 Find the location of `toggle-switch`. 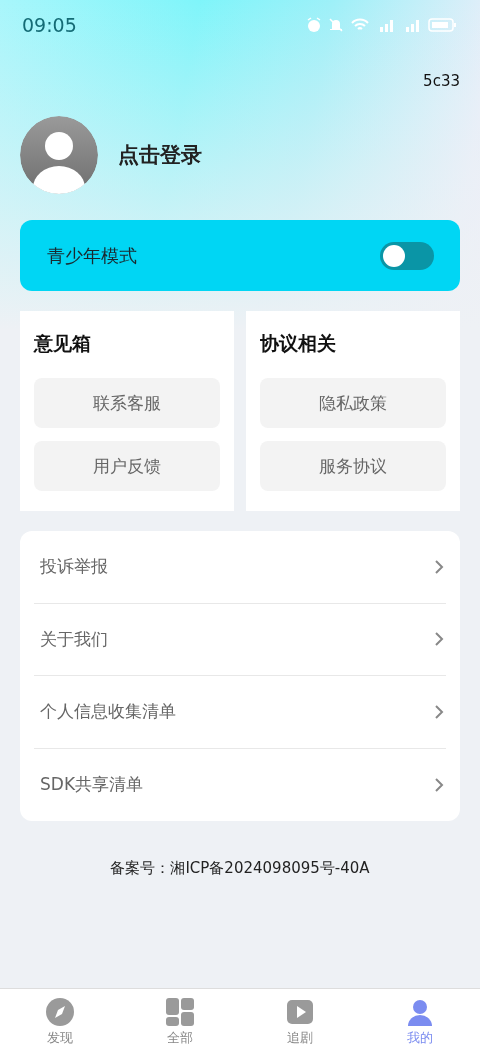

toggle-switch is located at coordinates (407, 255).